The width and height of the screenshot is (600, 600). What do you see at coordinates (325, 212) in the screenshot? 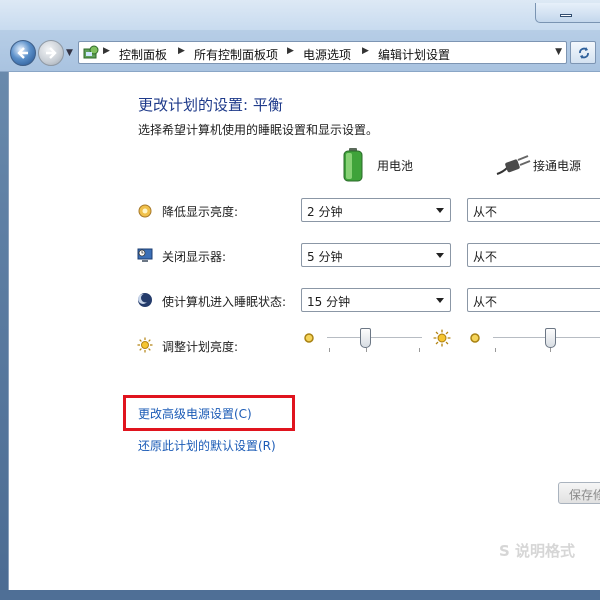
I see `select-value: 2 分钟` at bounding box center [325, 212].